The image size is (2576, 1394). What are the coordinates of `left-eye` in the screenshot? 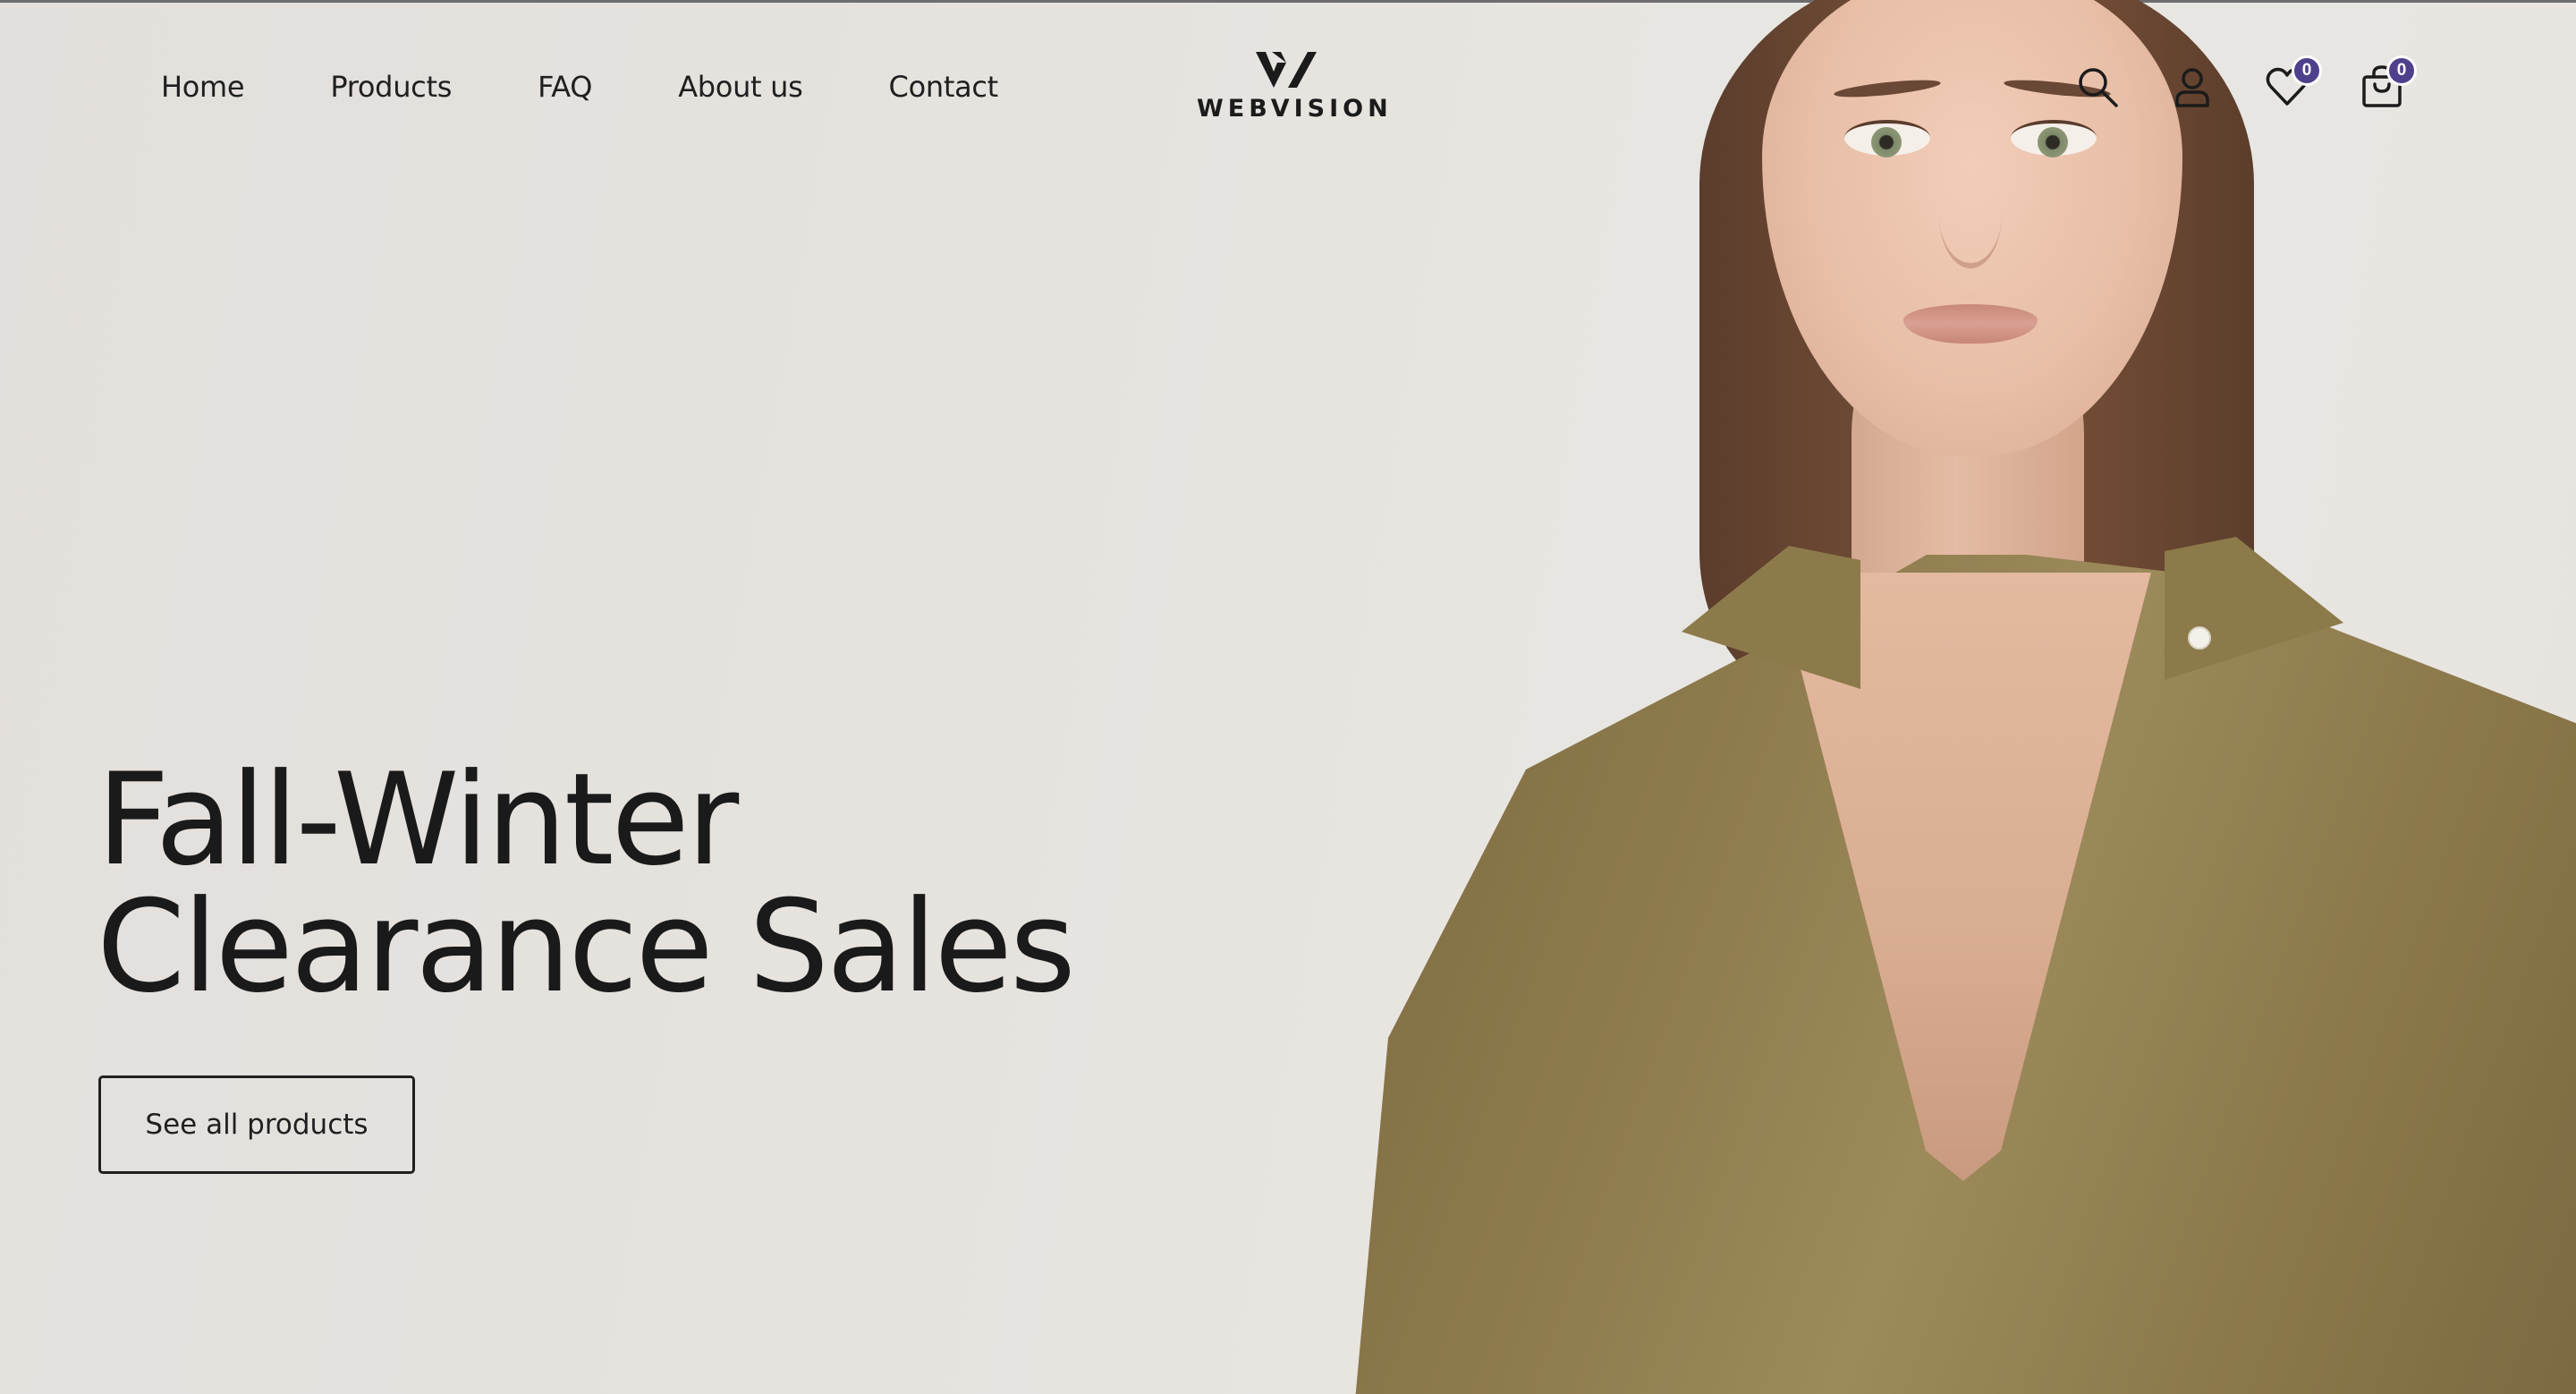 It's located at (1887, 139).